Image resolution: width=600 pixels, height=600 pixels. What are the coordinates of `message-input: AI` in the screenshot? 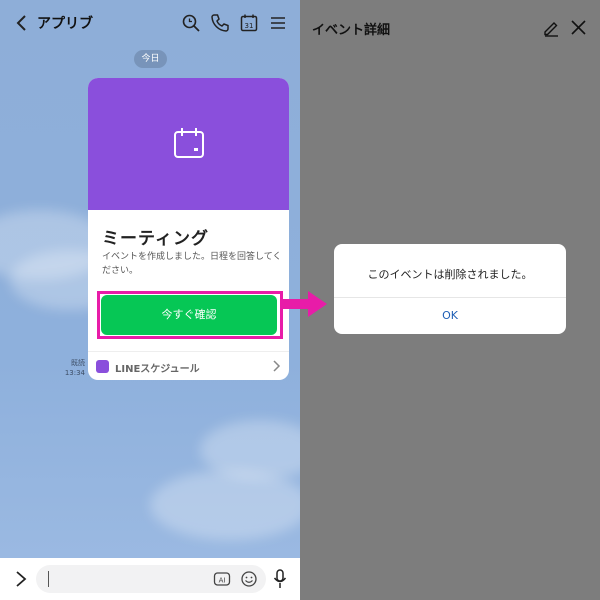 It's located at (151, 579).